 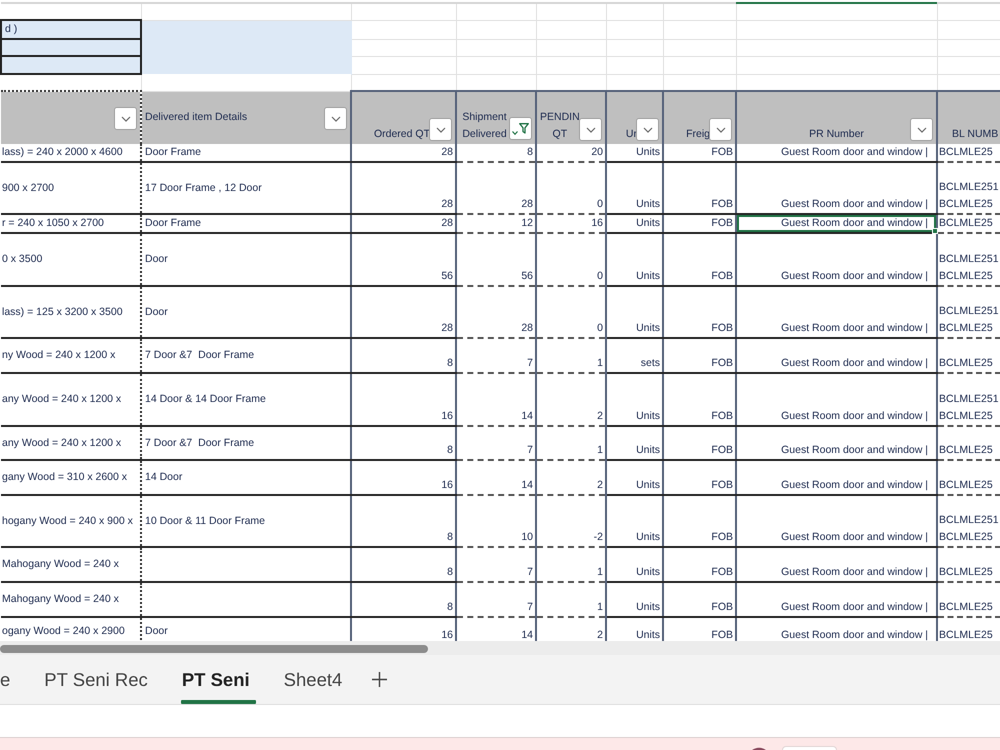 I want to click on column-header: Shipment Delivered, so click(x=484, y=126).